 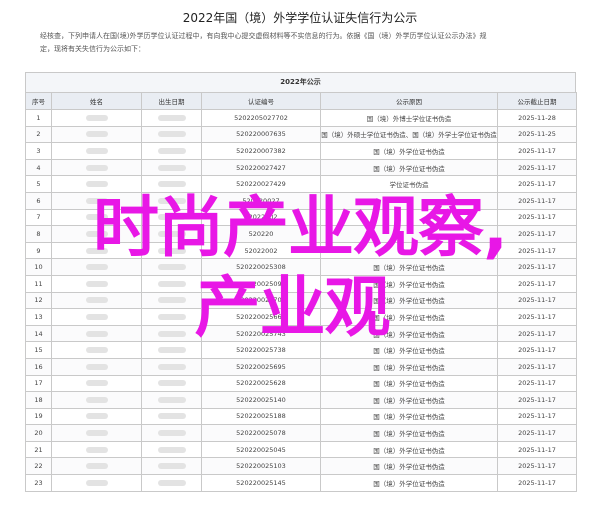 What do you see at coordinates (261, 283) in the screenshot?
I see `cell-cert-no: 520220025092` at bounding box center [261, 283].